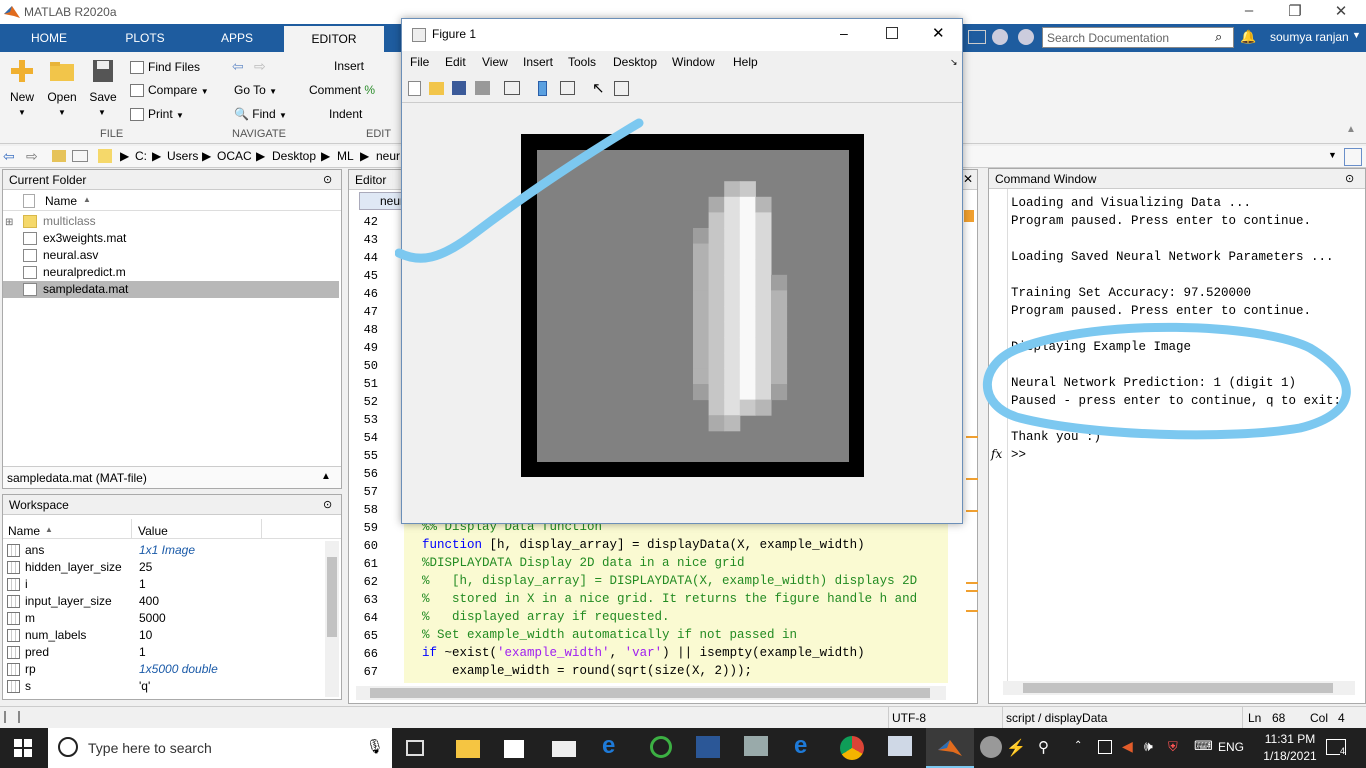 Image resolution: width=1366 pixels, height=768 pixels. What do you see at coordinates (1018, 750) in the screenshot?
I see `app-icon: ⚡` at bounding box center [1018, 750].